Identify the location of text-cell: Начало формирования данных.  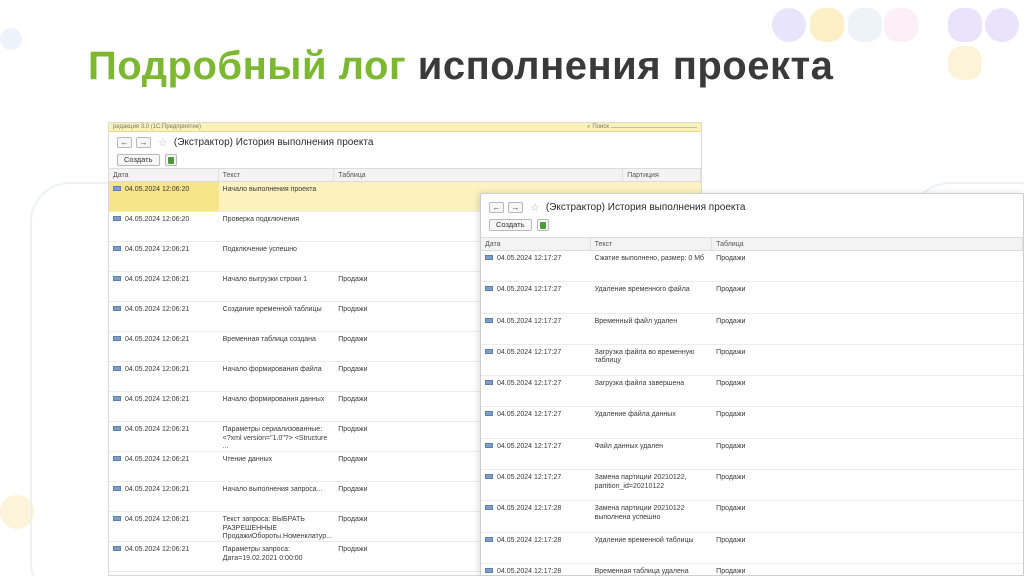
(273, 399).